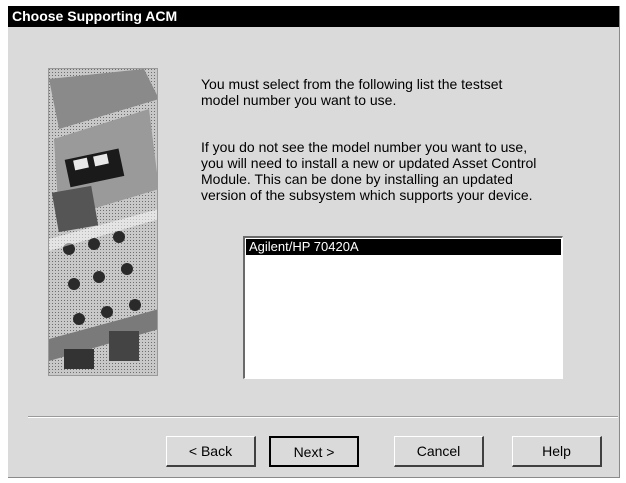 The image size is (626, 483). I want to click on help-button: Help, so click(557, 451).